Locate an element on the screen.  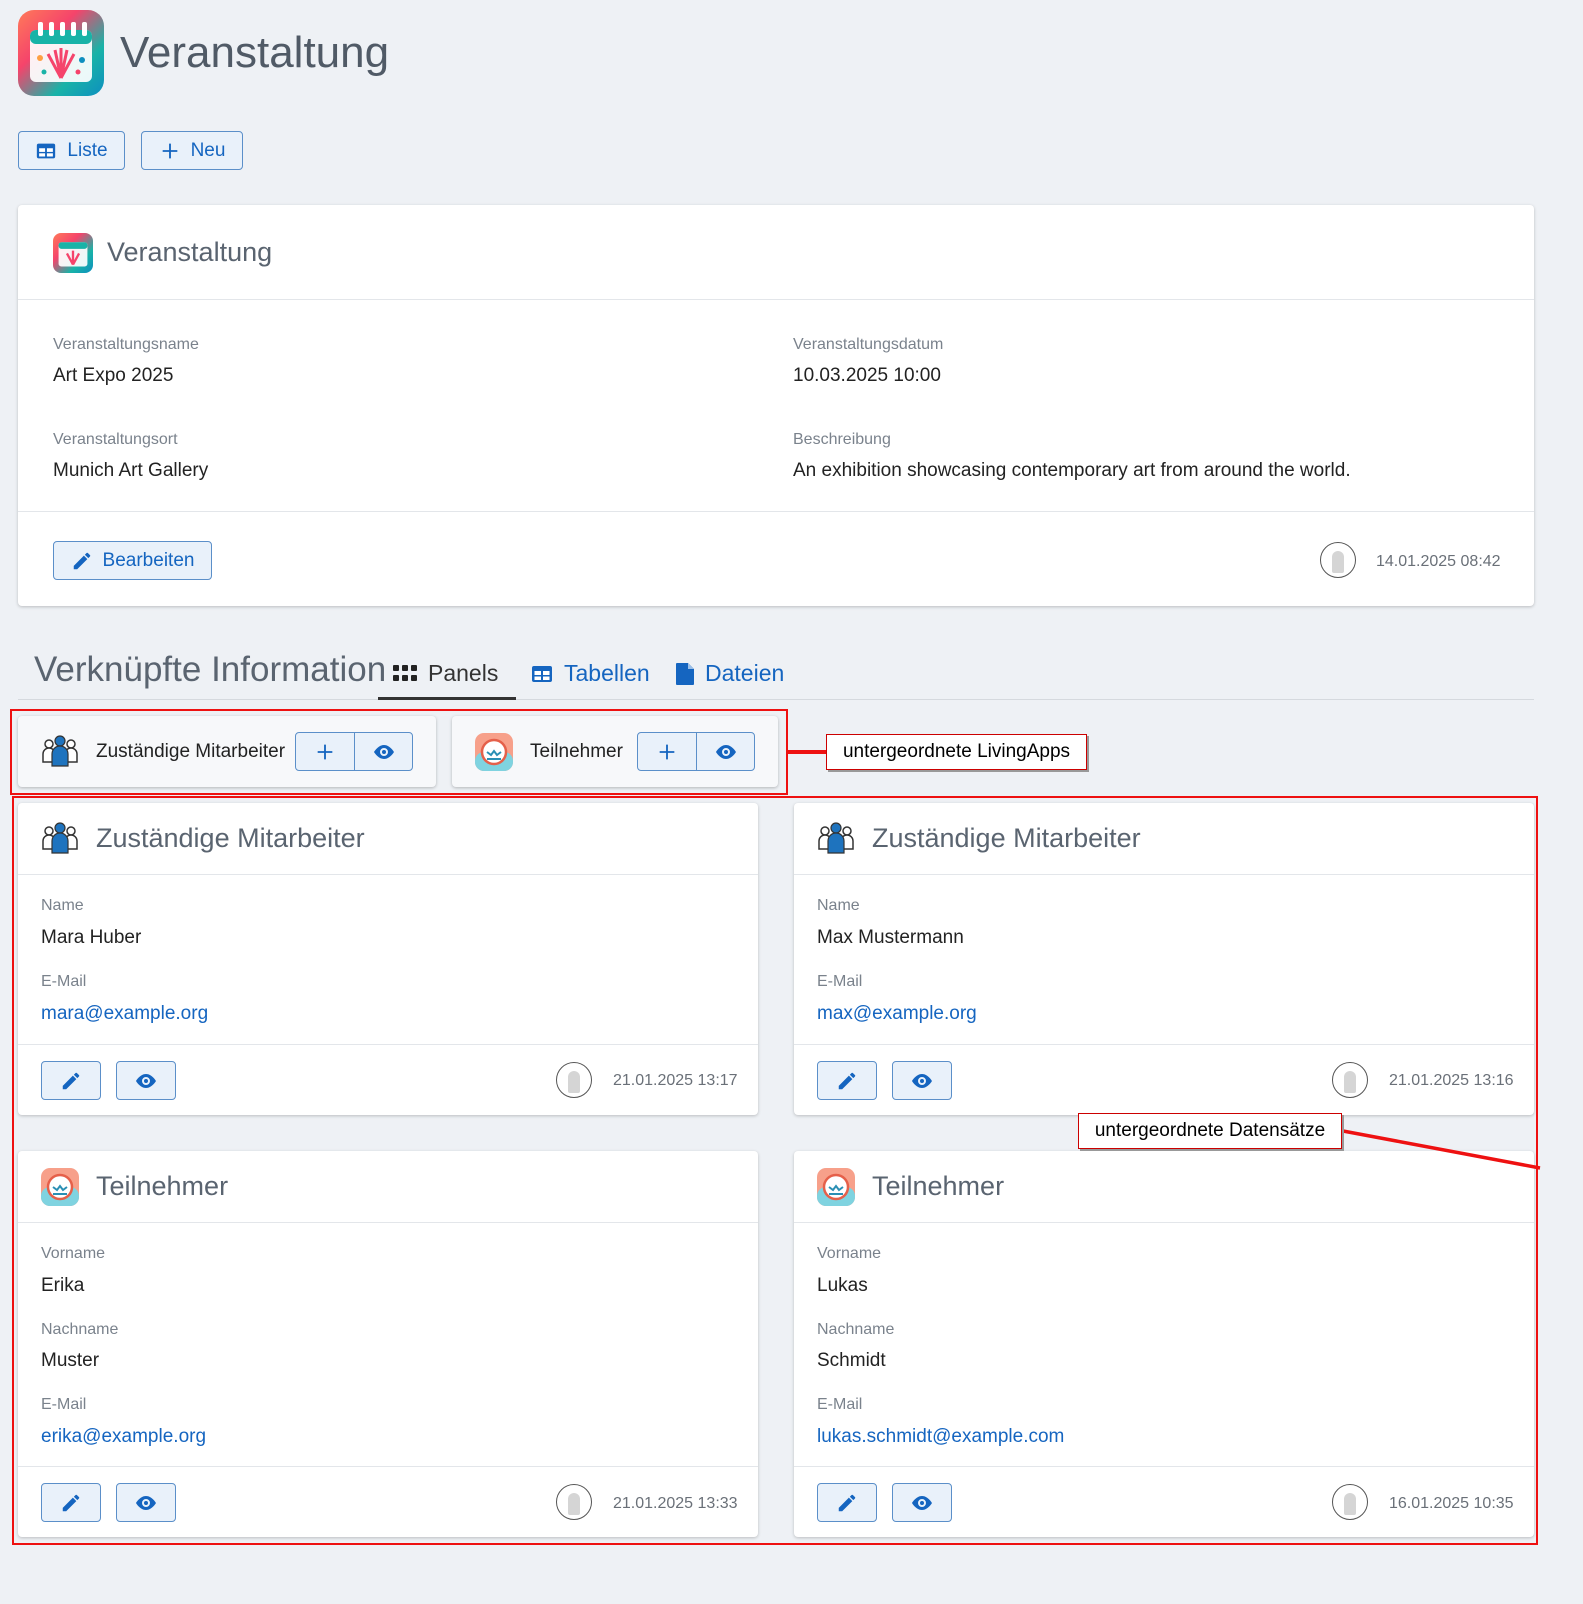
annotation-arrows is located at coordinates (1164, 960).